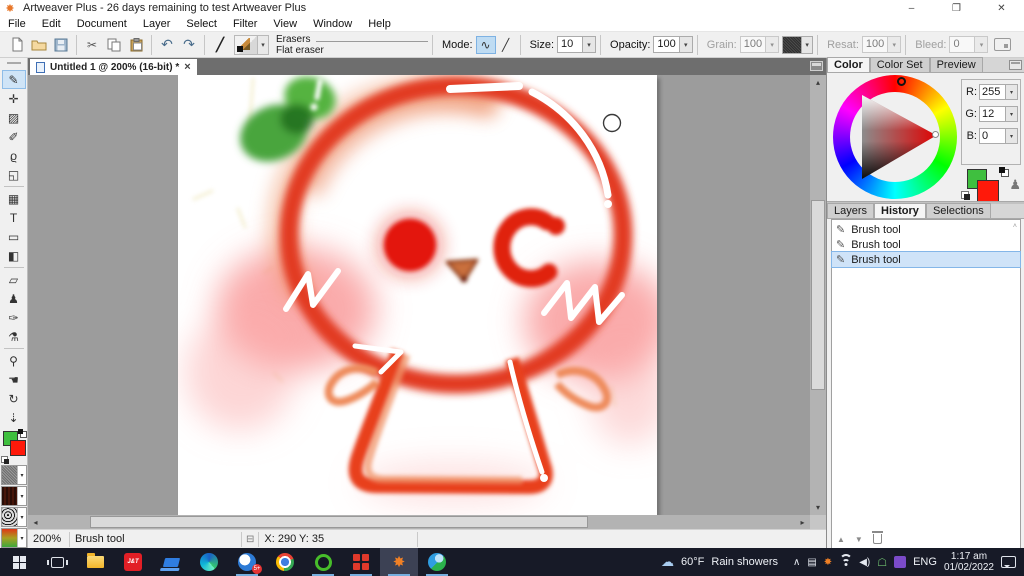 The height and width of the screenshot is (576, 1024). What do you see at coordinates (796, 562) in the screenshot?
I see `tray-expand-icon: ∧` at bounding box center [796, 562].